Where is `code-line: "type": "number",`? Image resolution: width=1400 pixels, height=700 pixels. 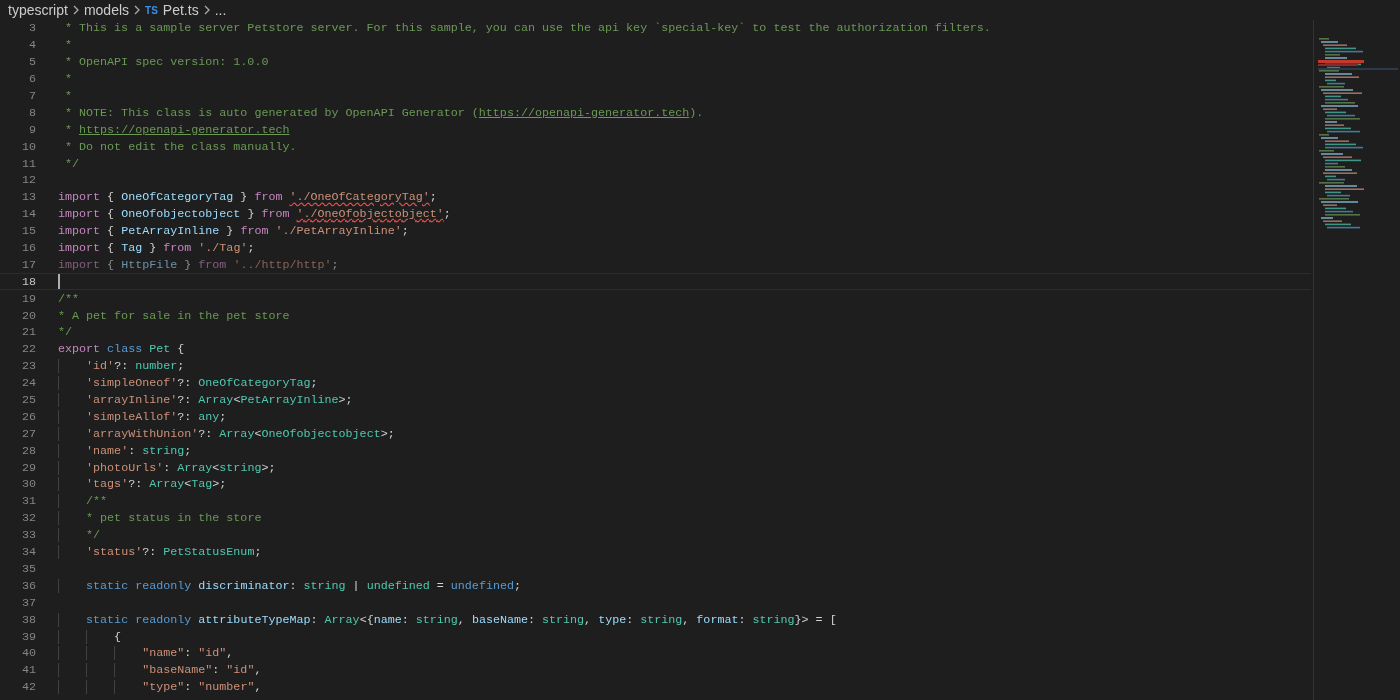 code-line: "type": "number", is located at coordinates (160, 687).